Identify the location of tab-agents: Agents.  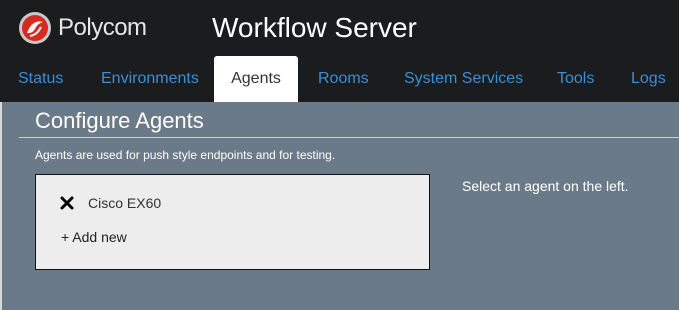
(256, 79).